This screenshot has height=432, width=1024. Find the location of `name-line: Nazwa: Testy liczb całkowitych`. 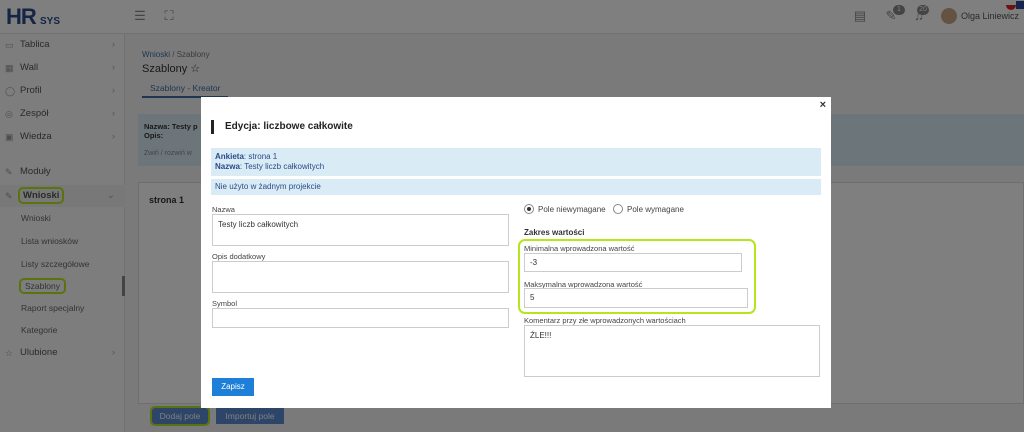

name-line: Nazwa: Testy liczb całkowitych is located at coordinates (516, 167).